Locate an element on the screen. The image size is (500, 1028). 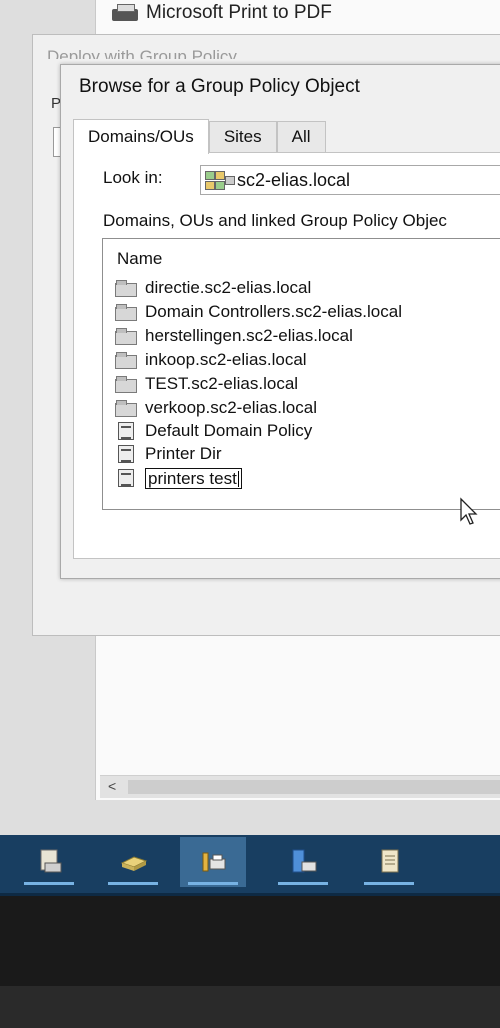
printer-list-item: Microsoft Print to PDF is located at coordinates (221, 13).